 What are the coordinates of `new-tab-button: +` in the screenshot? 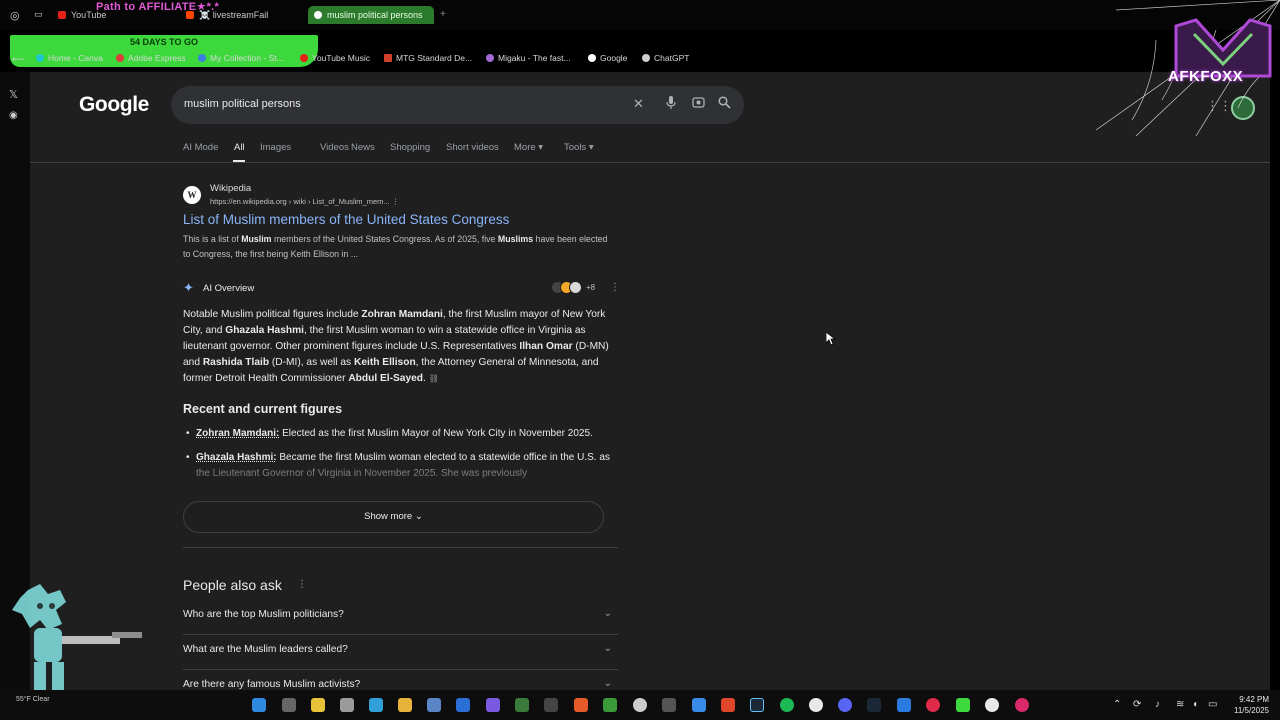 It's located at (443, 14).